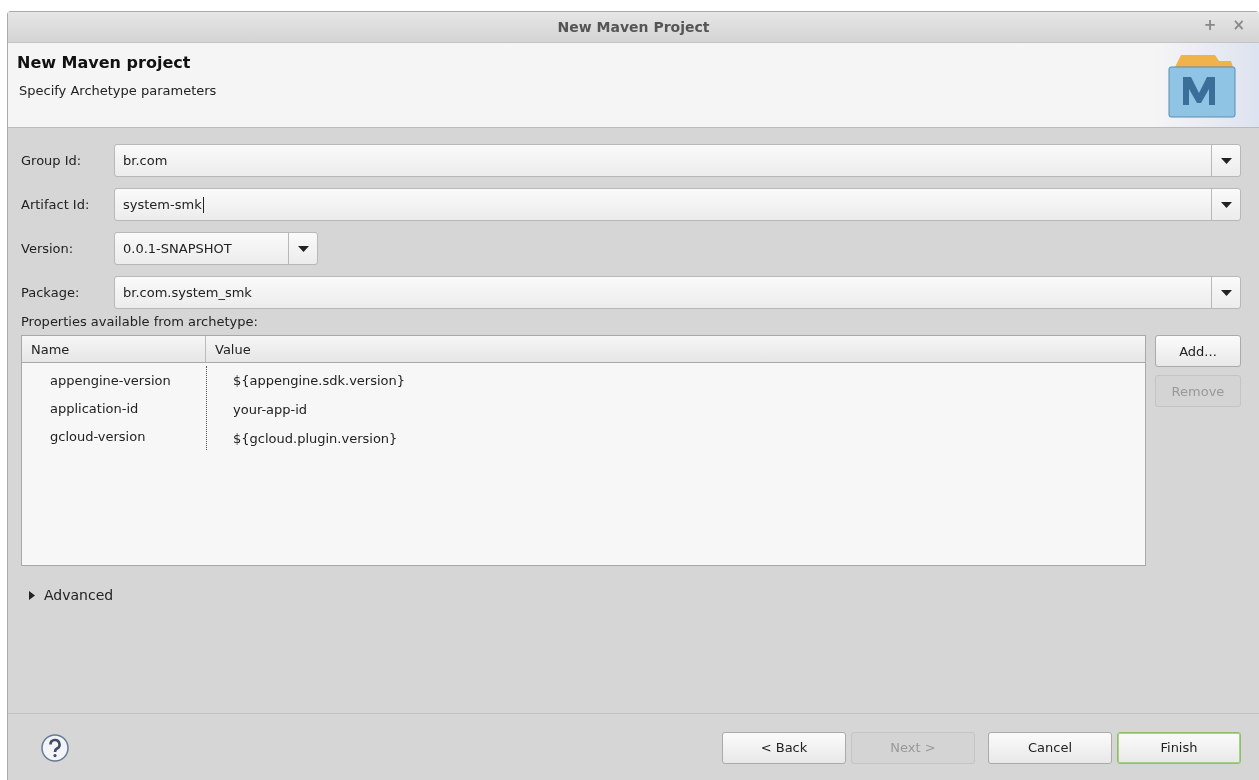 The height and width of the screenshot is (780, 1259). I want to click on table-cell-text: ${gcloud.plugin.version}, so click(316, 439).